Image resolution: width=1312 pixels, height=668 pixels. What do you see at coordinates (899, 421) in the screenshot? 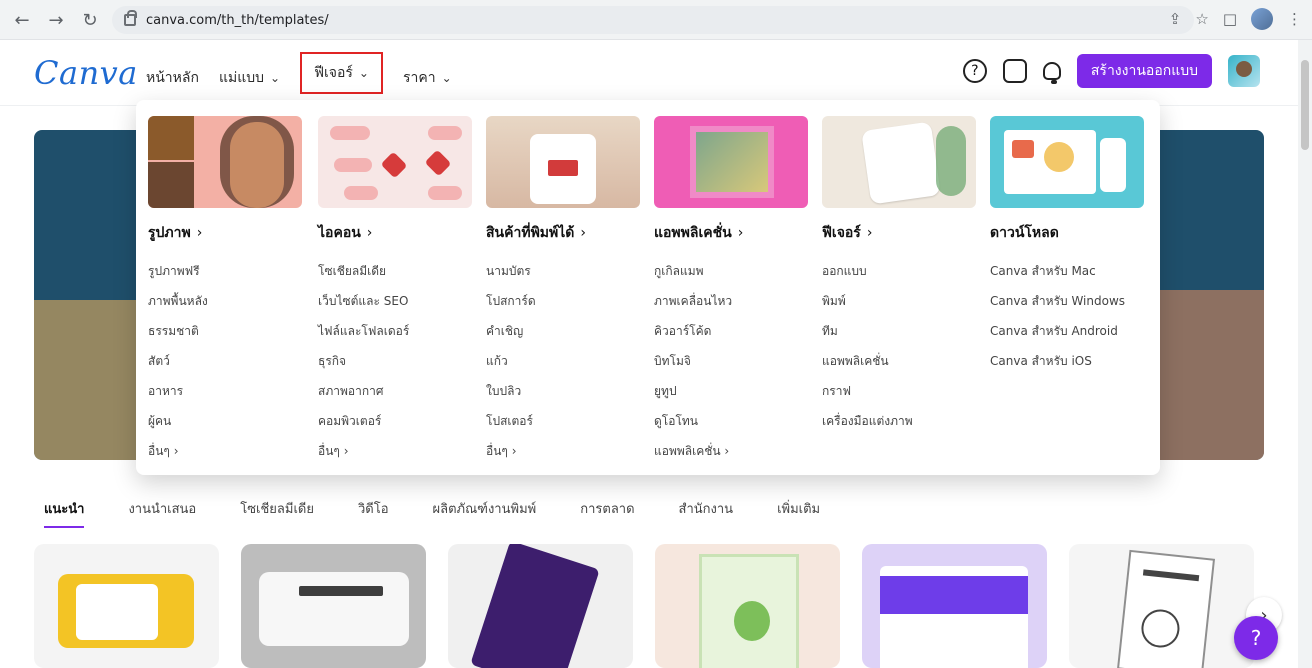
I see `menu-link: เครื่องมือแต่งภาพ` at bounding box center [899, 421].